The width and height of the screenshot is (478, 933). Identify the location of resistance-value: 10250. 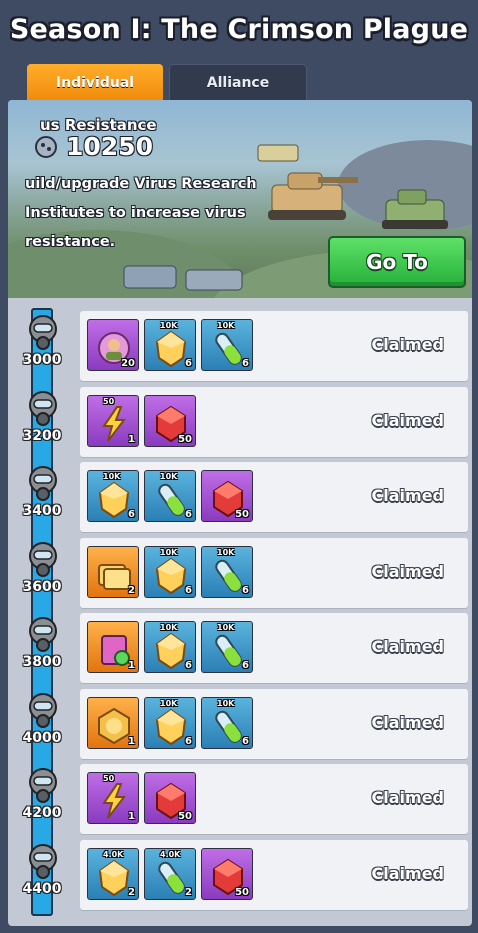
(109, 146).